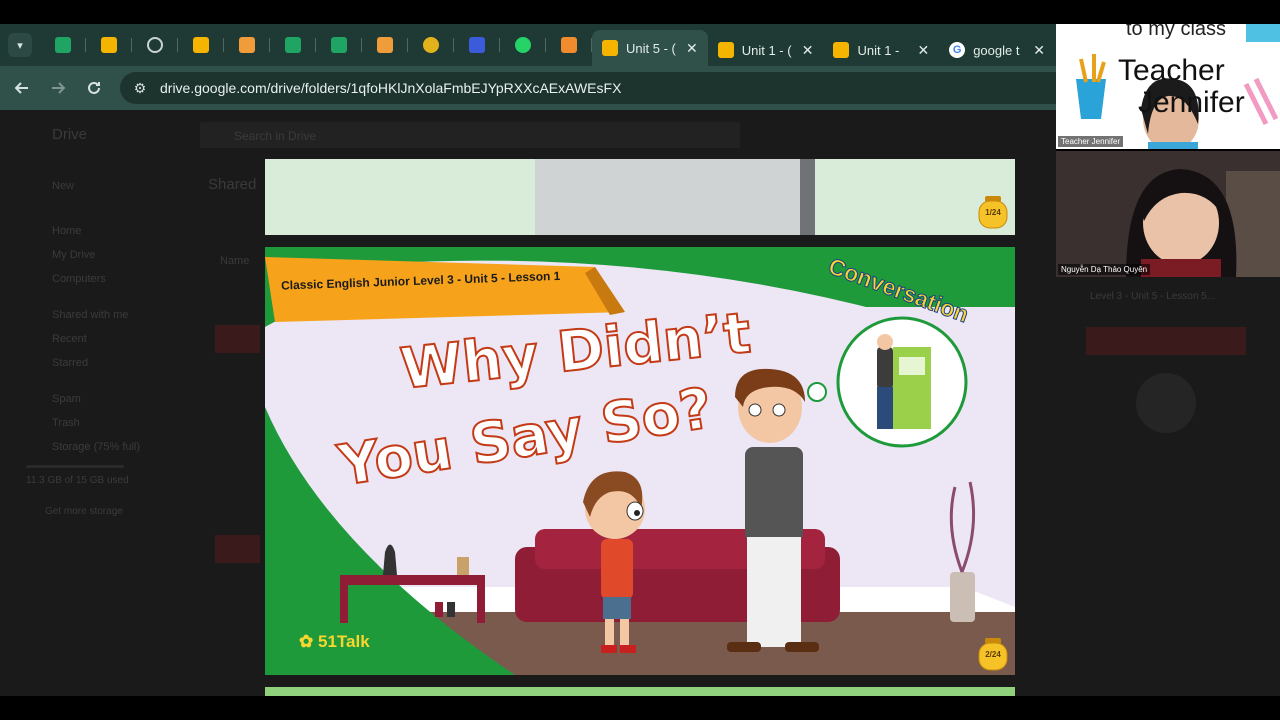  Describe the element at coordinates (807, 197) in the screenshot. I see `slide-1-divider` at that location.